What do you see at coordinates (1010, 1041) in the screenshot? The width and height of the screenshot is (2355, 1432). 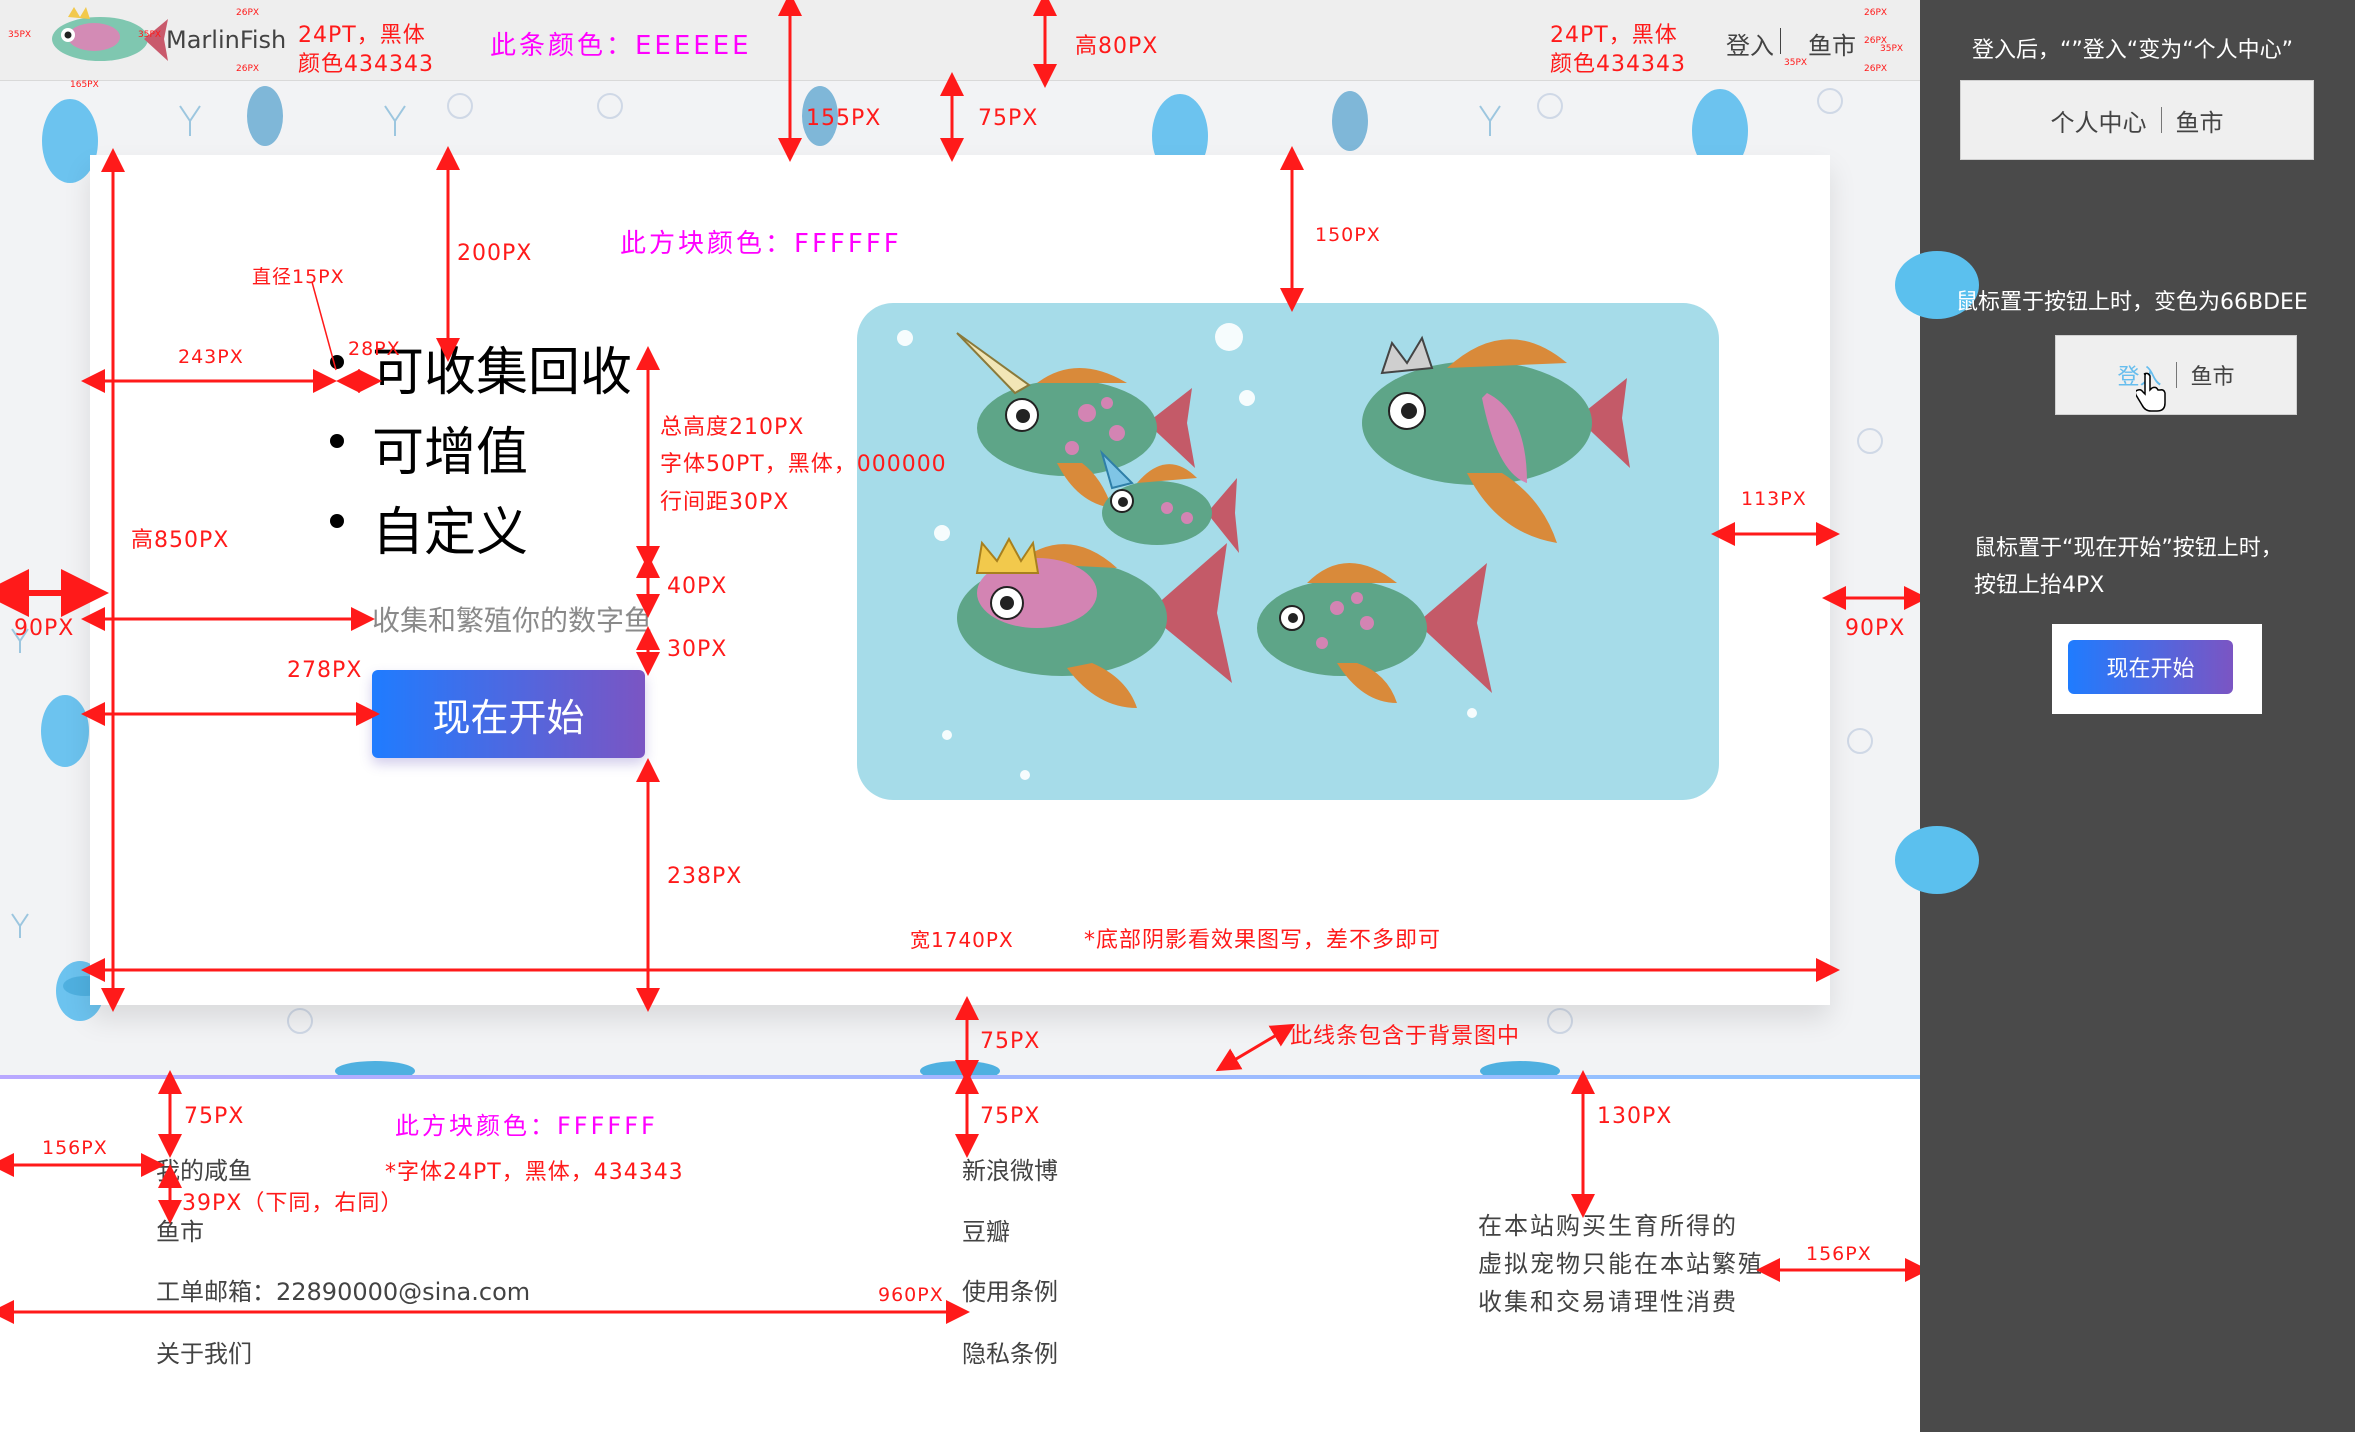 I see `dim-75-mid: 75PX` at bounding box center [1010, 1041].